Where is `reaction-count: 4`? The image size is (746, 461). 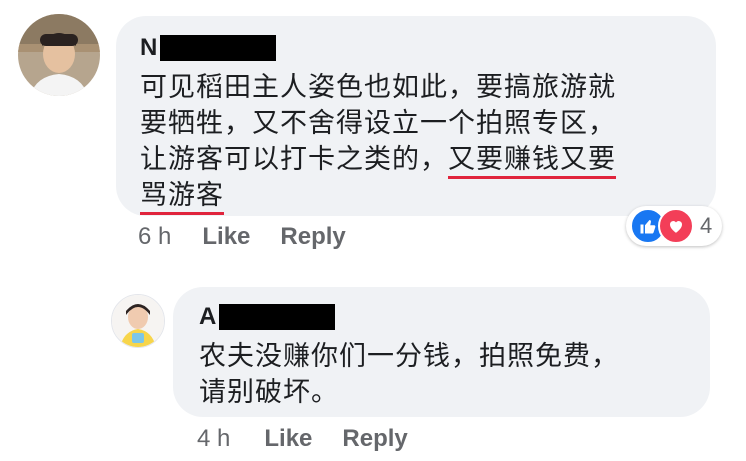 reaction-count: 4 is located at coordinates (706, 225).